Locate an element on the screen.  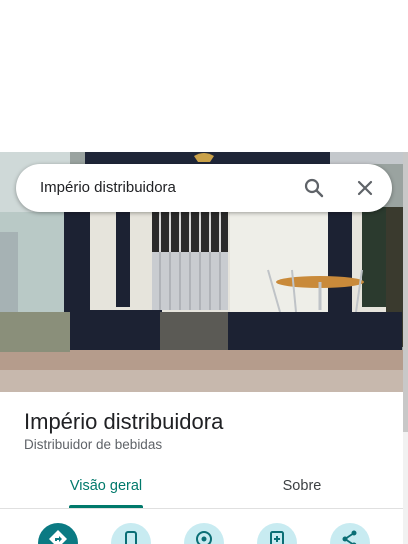
phone-icon is located at coordinates (131, 537).